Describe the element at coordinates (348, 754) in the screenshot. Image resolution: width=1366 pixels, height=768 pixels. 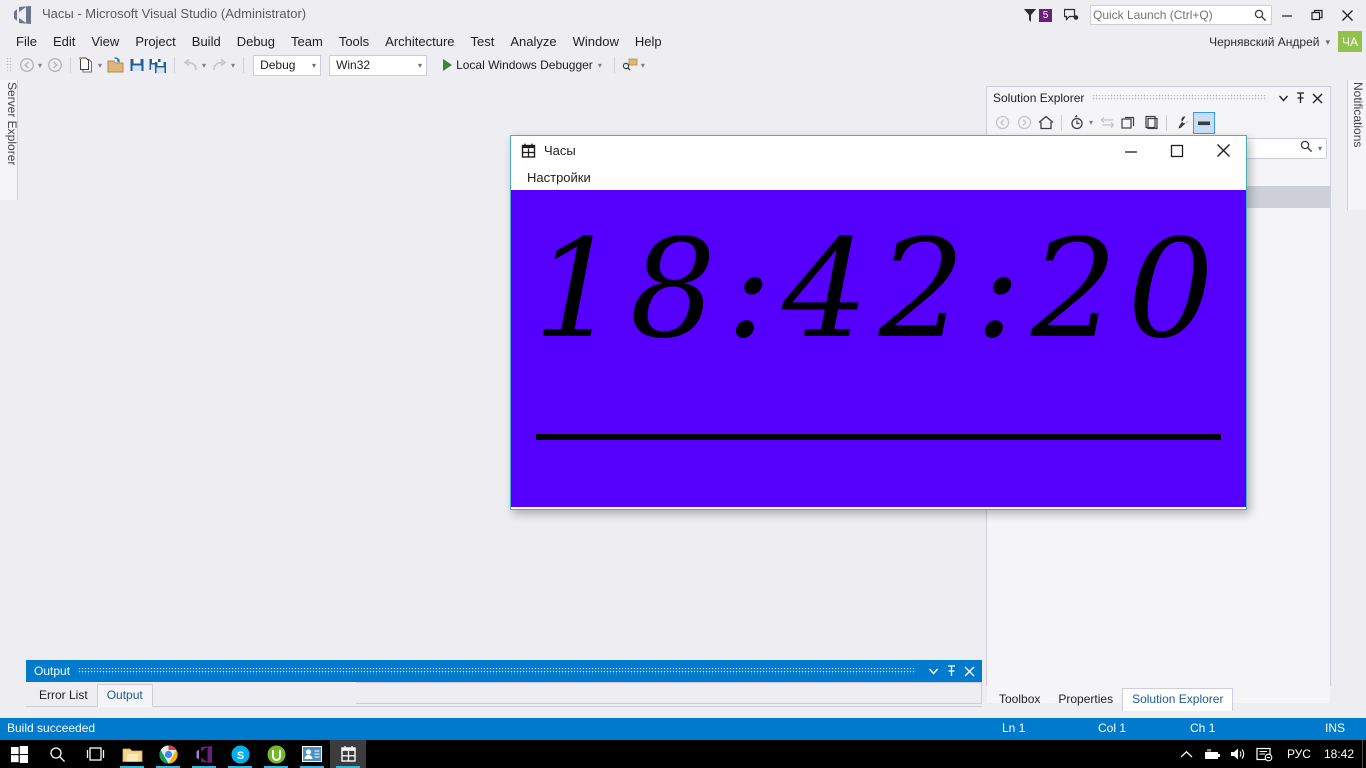
I see `clock-app-button` at that location.